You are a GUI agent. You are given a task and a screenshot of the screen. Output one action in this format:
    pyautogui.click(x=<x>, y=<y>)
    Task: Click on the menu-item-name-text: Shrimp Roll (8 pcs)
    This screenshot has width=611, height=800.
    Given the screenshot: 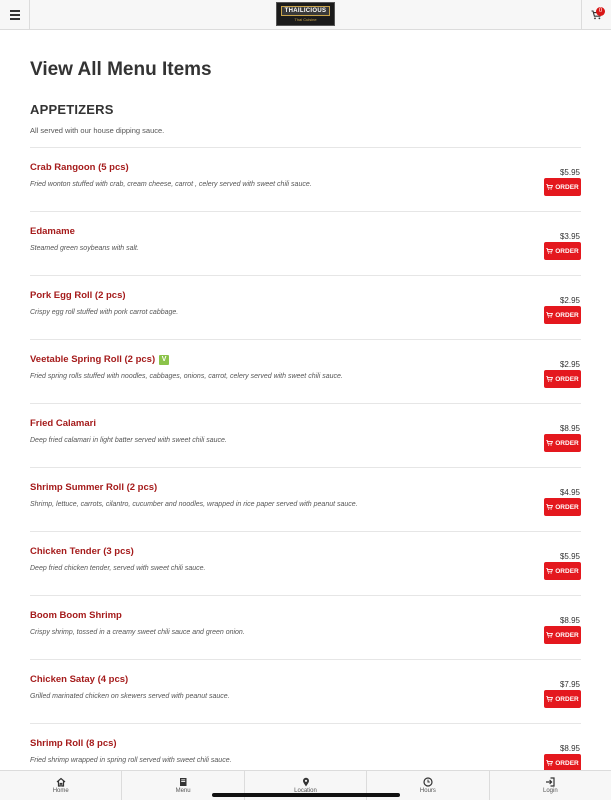 What is the action you would take?
    pyautogui.click(x=73, y=743)
    